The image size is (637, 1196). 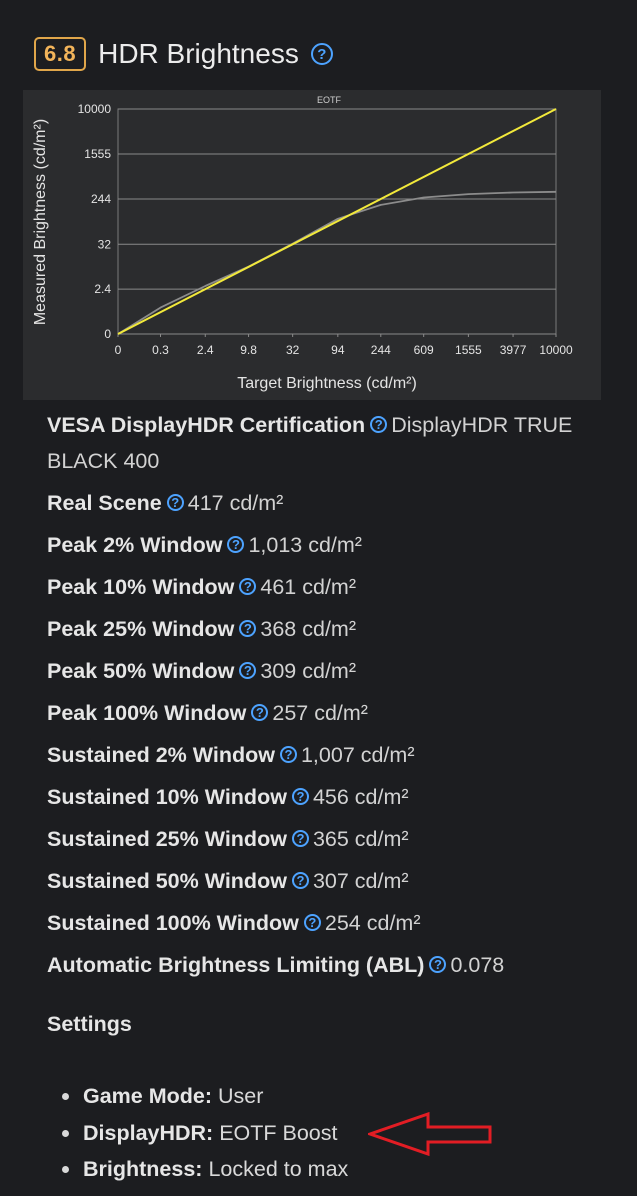 I want to click on settings-item: Game Mode: User, so click(x=197, y=1096).